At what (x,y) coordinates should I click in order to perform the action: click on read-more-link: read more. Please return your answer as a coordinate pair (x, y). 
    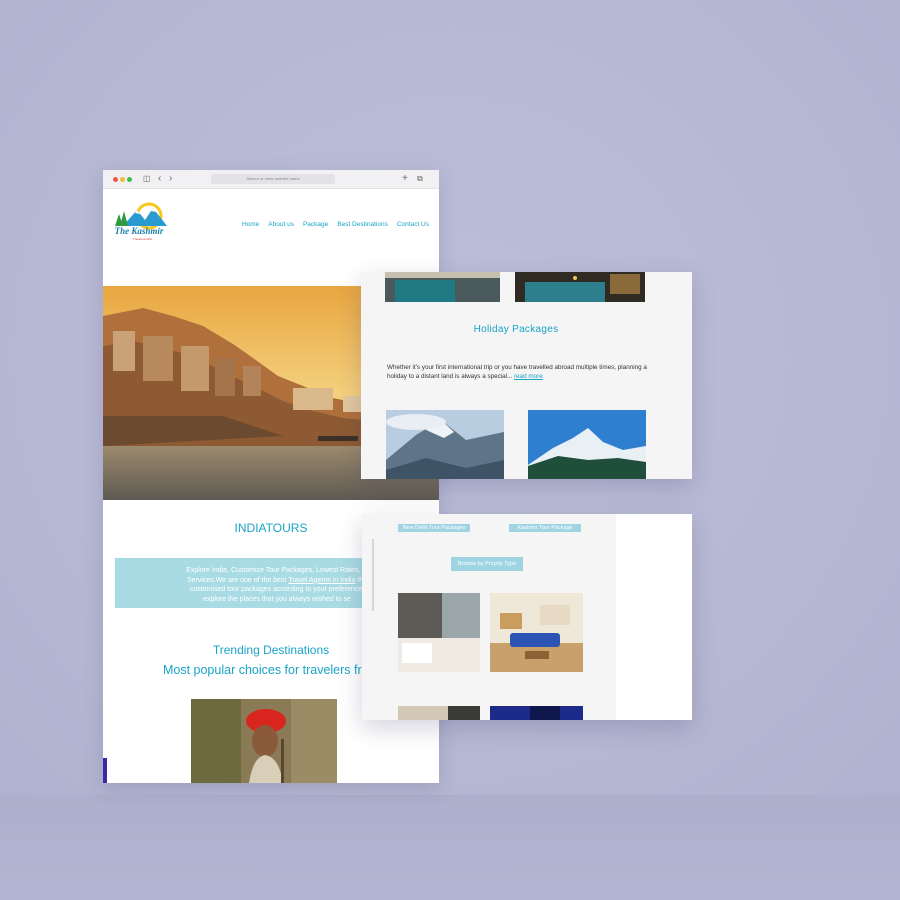
    Looking at the image, I should click on (528, 376).